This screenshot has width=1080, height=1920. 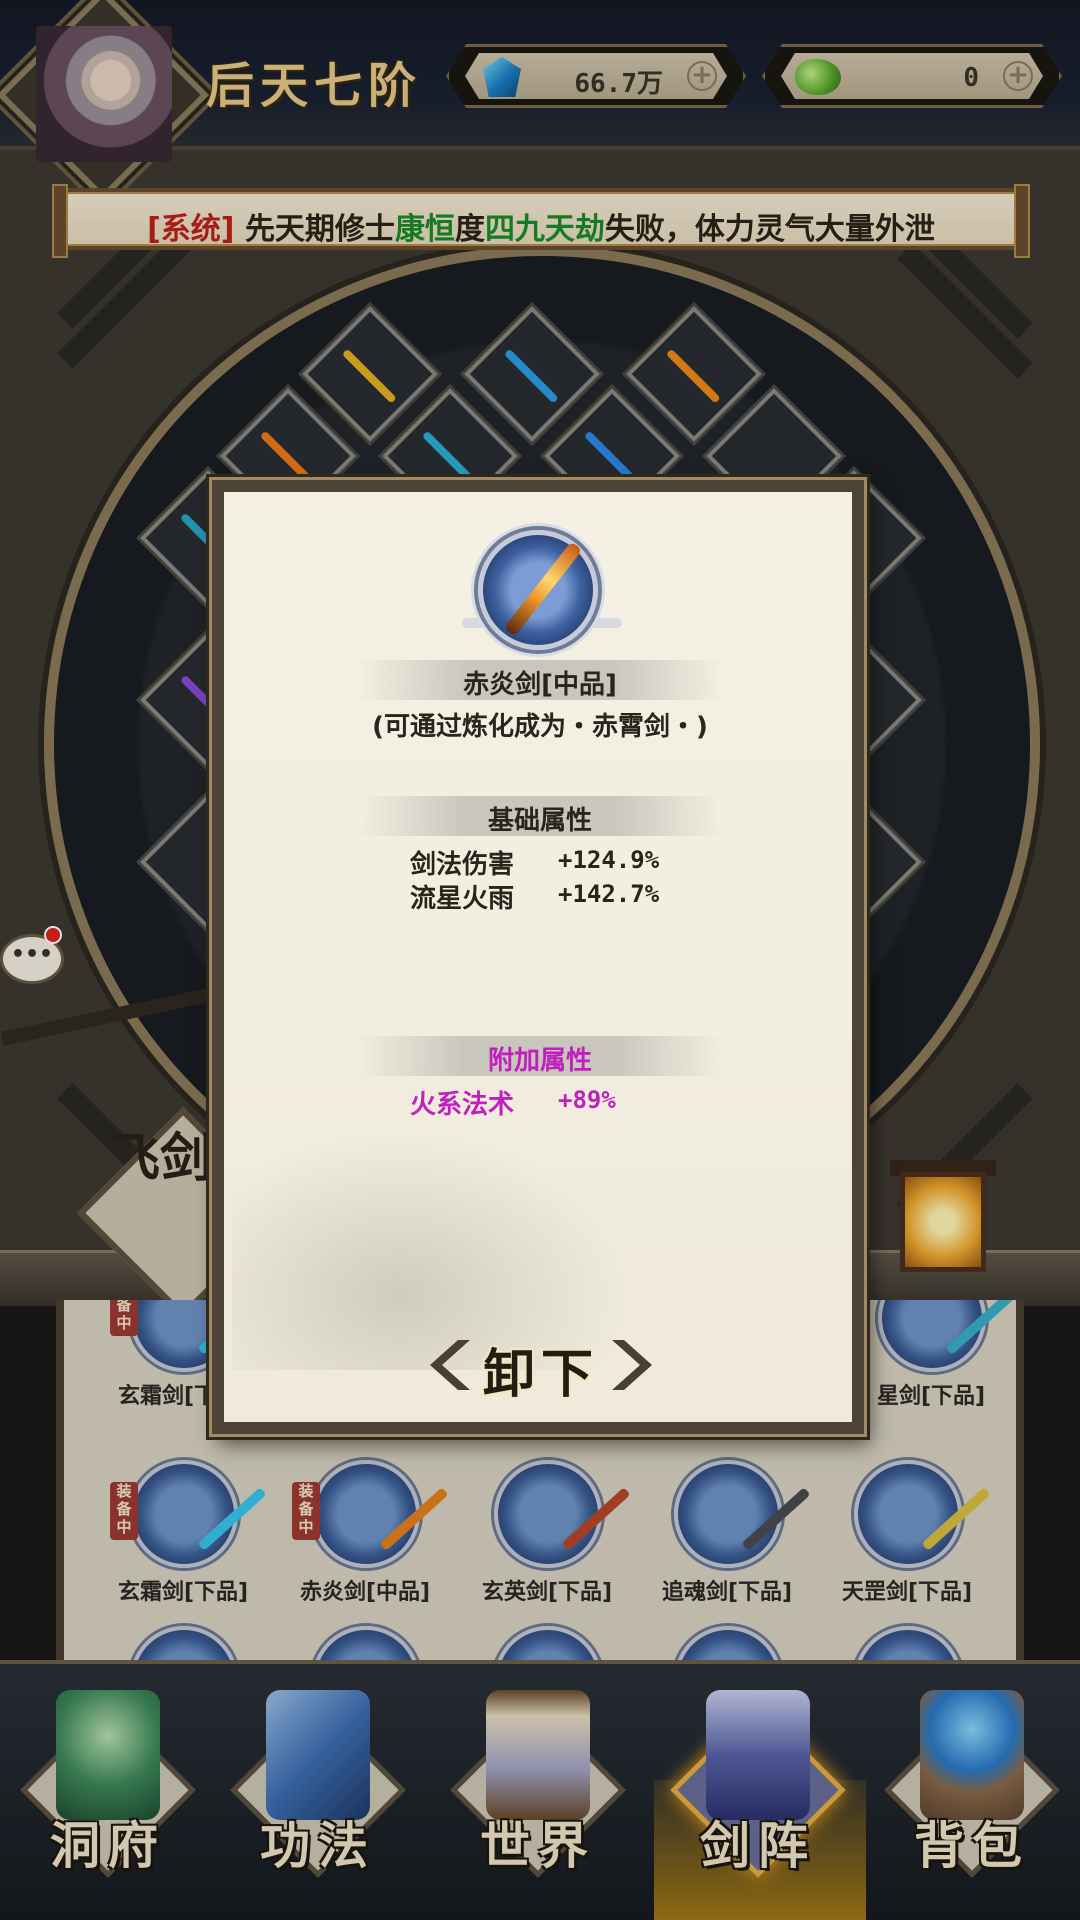 I want to click on extra-attributes-header: 附加属性, so click(x=539, y=1061).